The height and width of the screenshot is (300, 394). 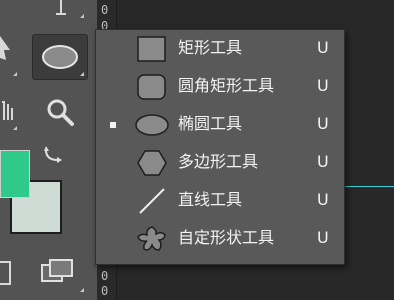 I want to click on type-tool-button, so click(x=61, y=10).